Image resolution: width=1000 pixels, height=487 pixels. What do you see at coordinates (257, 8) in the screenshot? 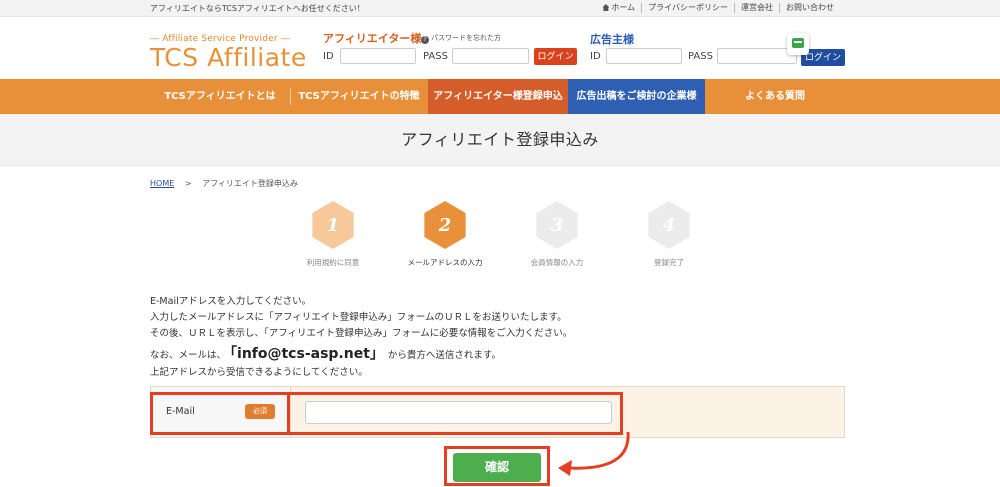
I see `site-tagline: アフィリエイトならTCSアフィリエイトへお任せください！` at bounding box center [257, 8].